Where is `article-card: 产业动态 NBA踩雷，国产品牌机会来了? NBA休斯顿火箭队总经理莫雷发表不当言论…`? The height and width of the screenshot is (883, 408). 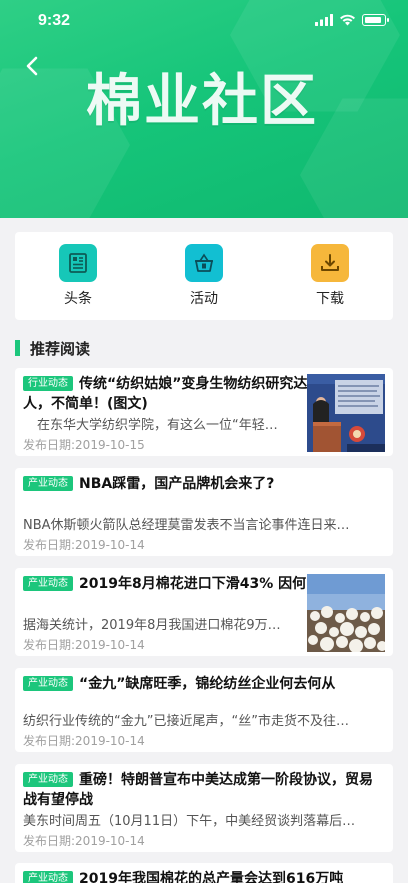
article-card: 产业动态 NBA踩雷，国产品牌机会来了? NBA休斯顿火箭队总经理莫雷发表不当言论… is located at coordinates (204, 512).